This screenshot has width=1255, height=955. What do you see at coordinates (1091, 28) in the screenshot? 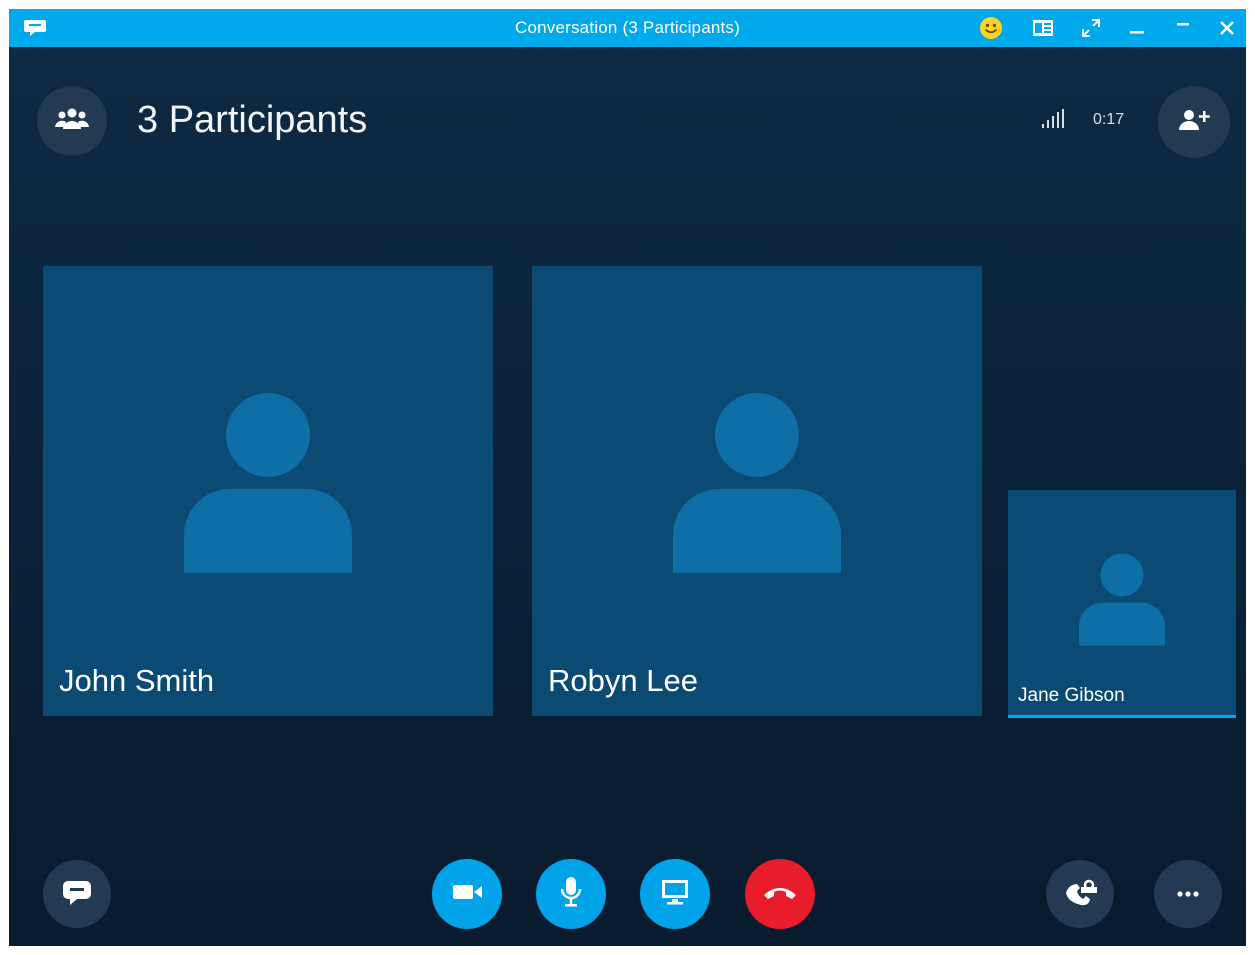
I see `expand-icon` at bounding box center [1091, 28].